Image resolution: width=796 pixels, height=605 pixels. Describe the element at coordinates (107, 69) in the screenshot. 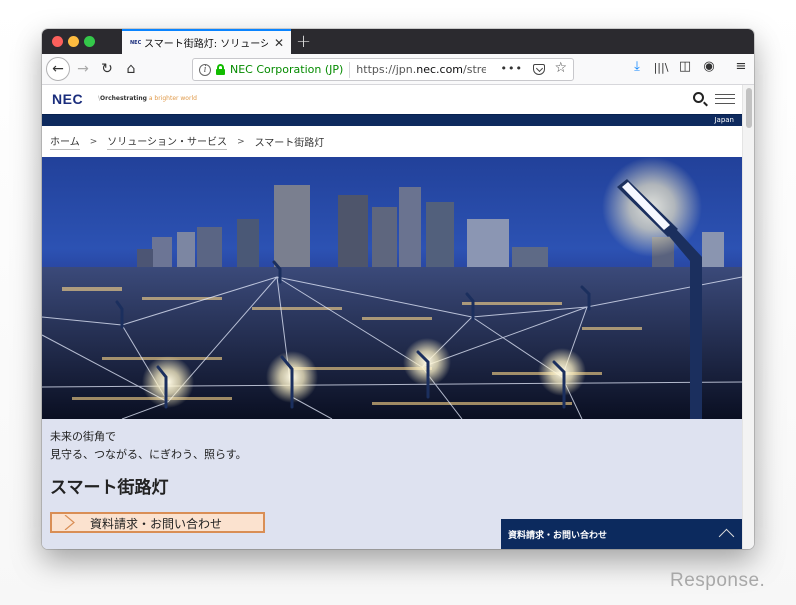

I see `reload-button: ↻` at that location.